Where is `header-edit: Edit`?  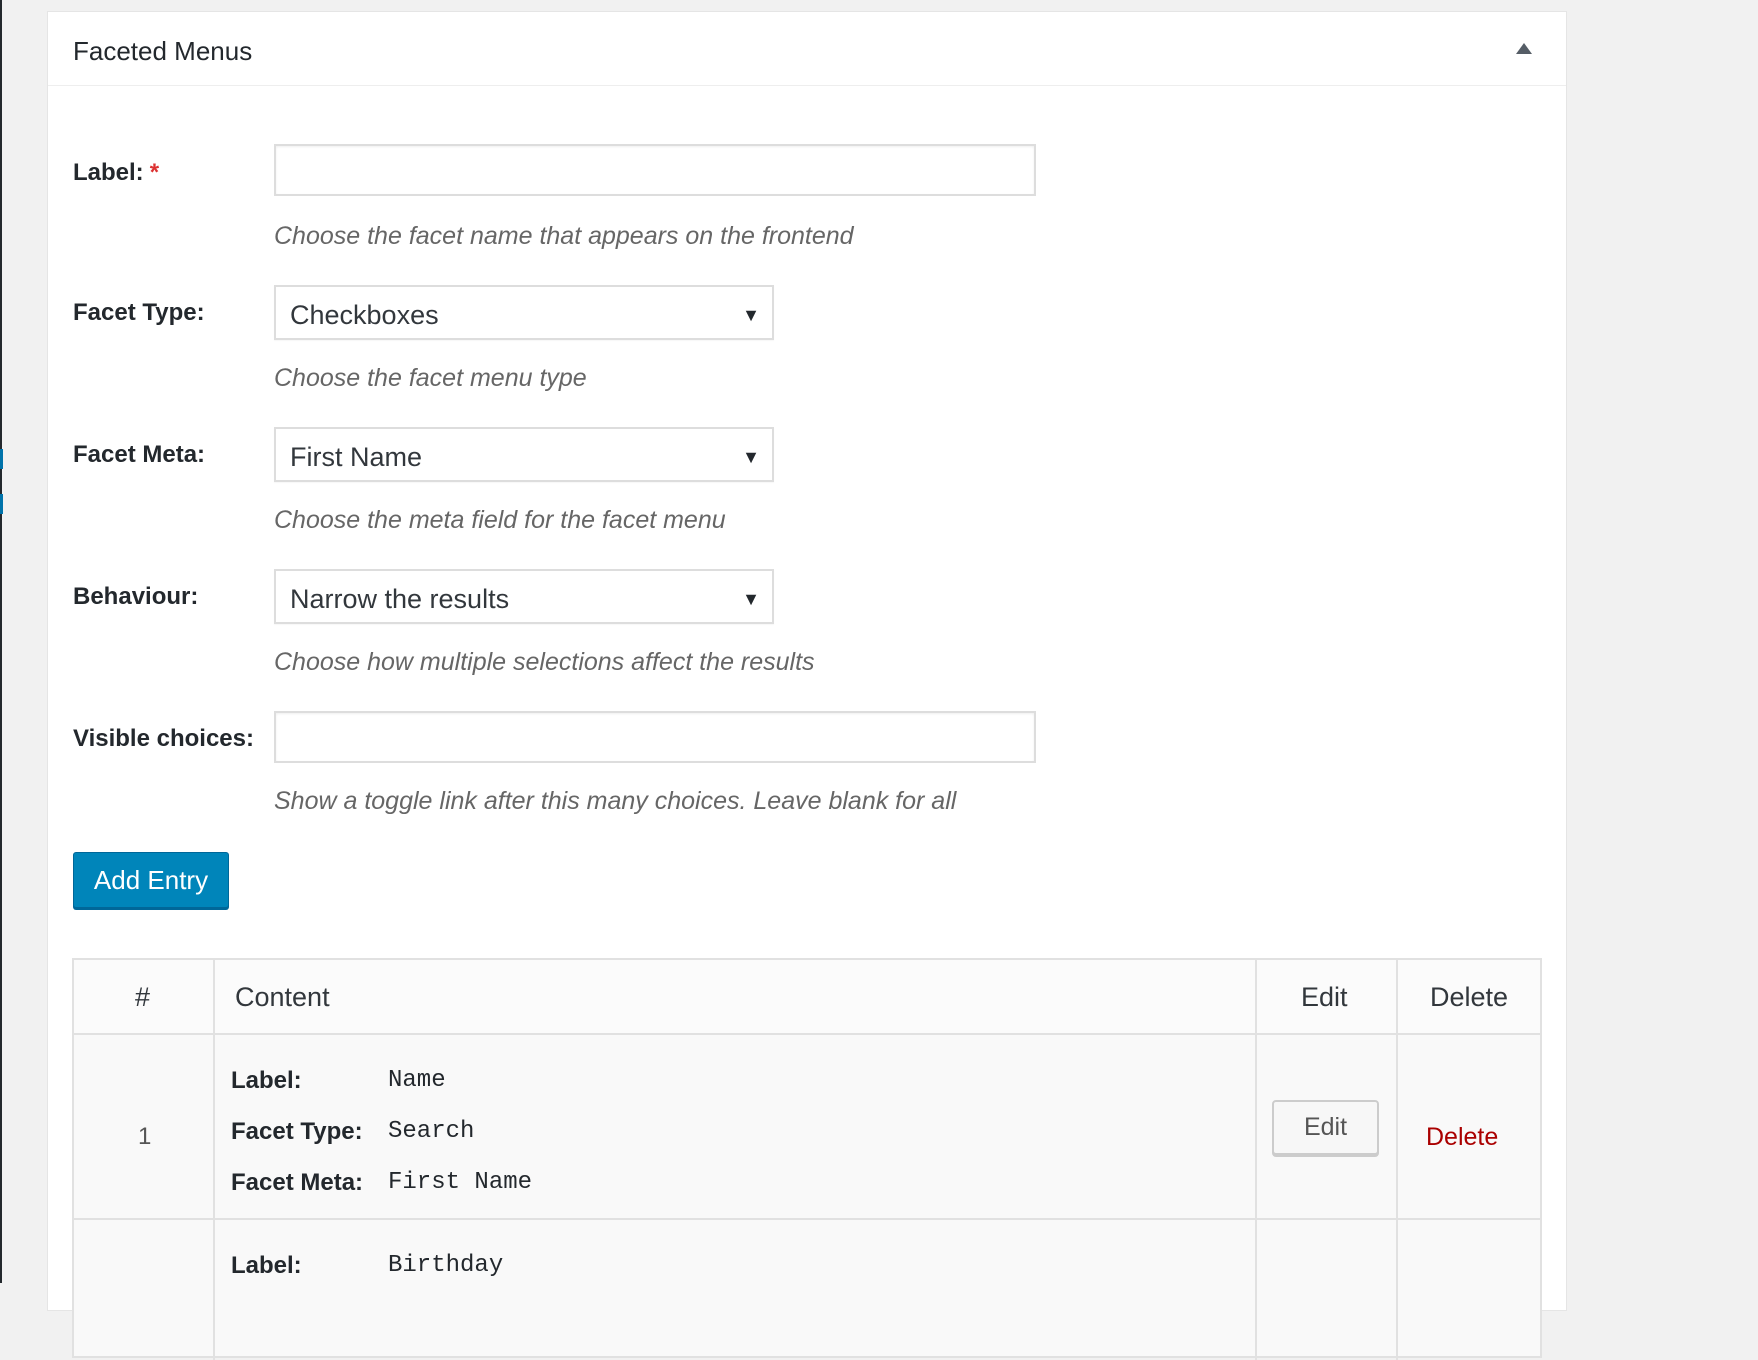 header-edit: Edit is located at coordinates (1324, 997).